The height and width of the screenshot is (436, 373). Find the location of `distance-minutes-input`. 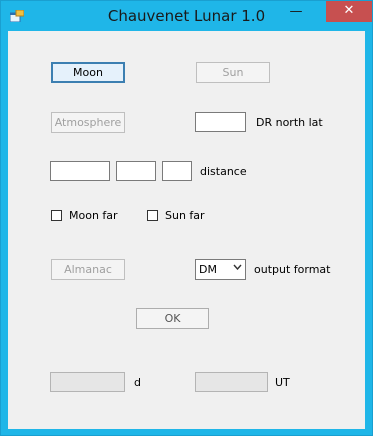

distance-minutes-input is located at coordinates (136, 171).